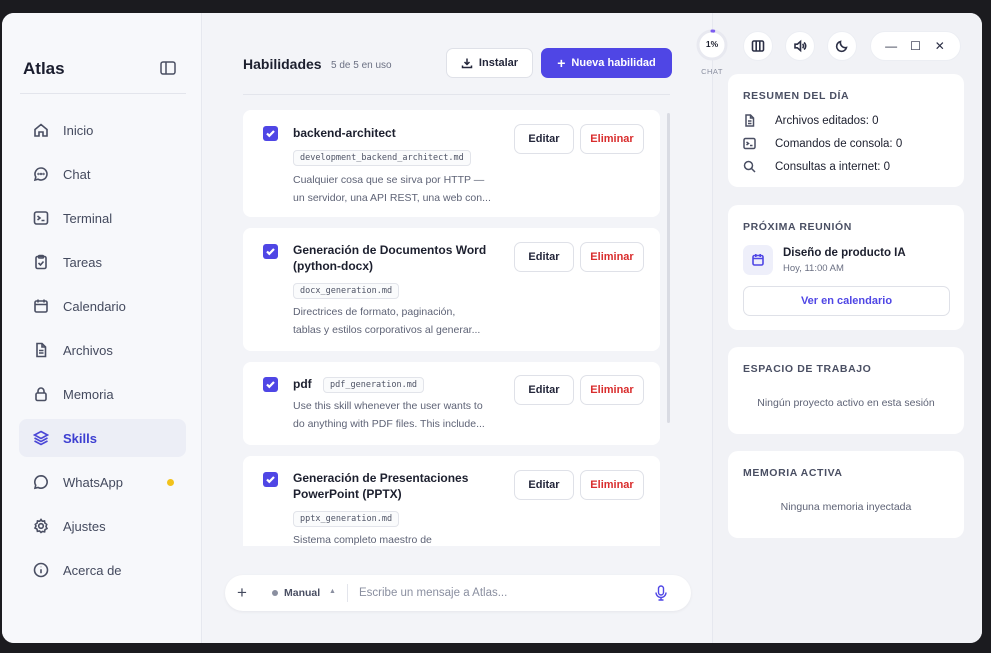 The height and width of the screenshot is (653, 991). I want to click on lock-icon, so click(41, 394).